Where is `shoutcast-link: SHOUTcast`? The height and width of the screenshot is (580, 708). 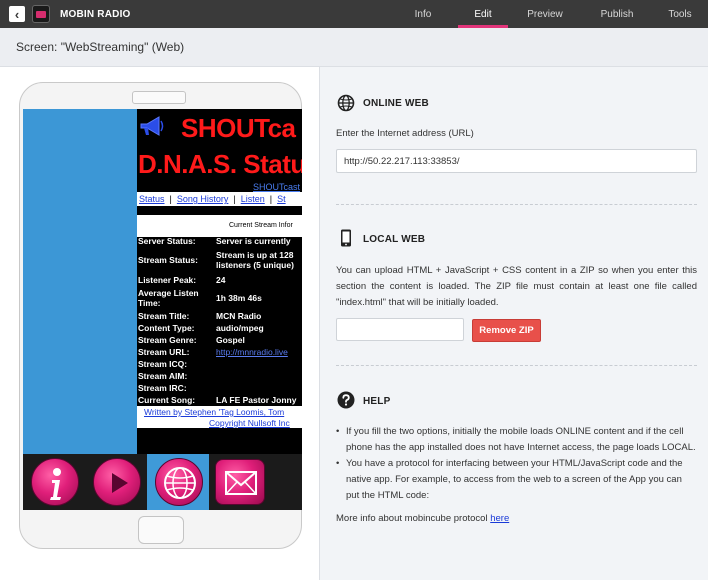 shoutcast-link: SHOUTcast is located at coordinates (276, 187).